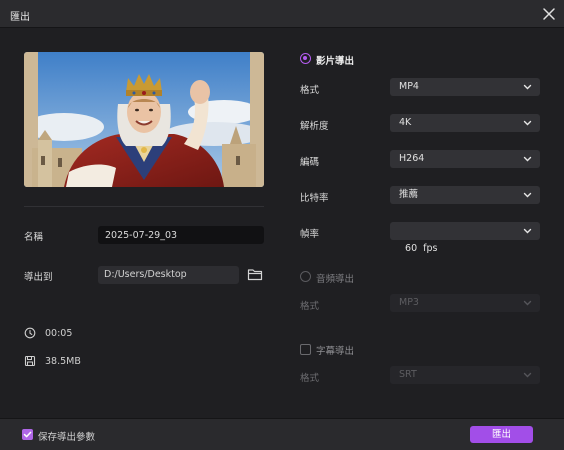 The width and height of the screenshot is (564, 450). What do you see at coordinates (421, 248) in the screenshot?
I see `frame-rate-value: 60 fps` at bounding box center [421, 248].